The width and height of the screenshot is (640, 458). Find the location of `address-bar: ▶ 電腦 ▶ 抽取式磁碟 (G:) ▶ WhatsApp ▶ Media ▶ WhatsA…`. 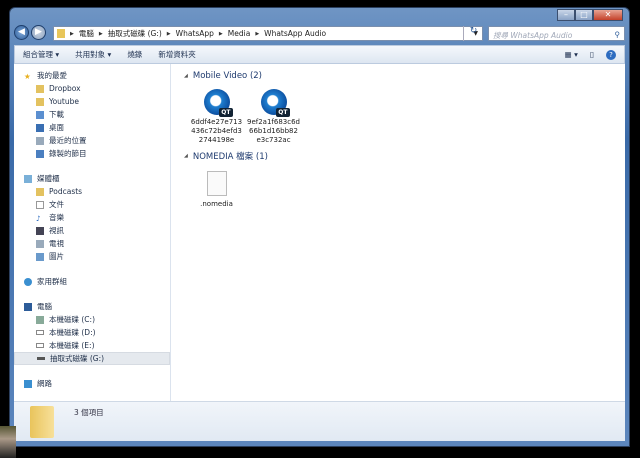

address-bar: ▶ 電腦 ▶ 抽取式磁碟 (G:) ▶ WhatsApp ▶ Media ▶ WhatsA… is located at coordinates (268, 33).